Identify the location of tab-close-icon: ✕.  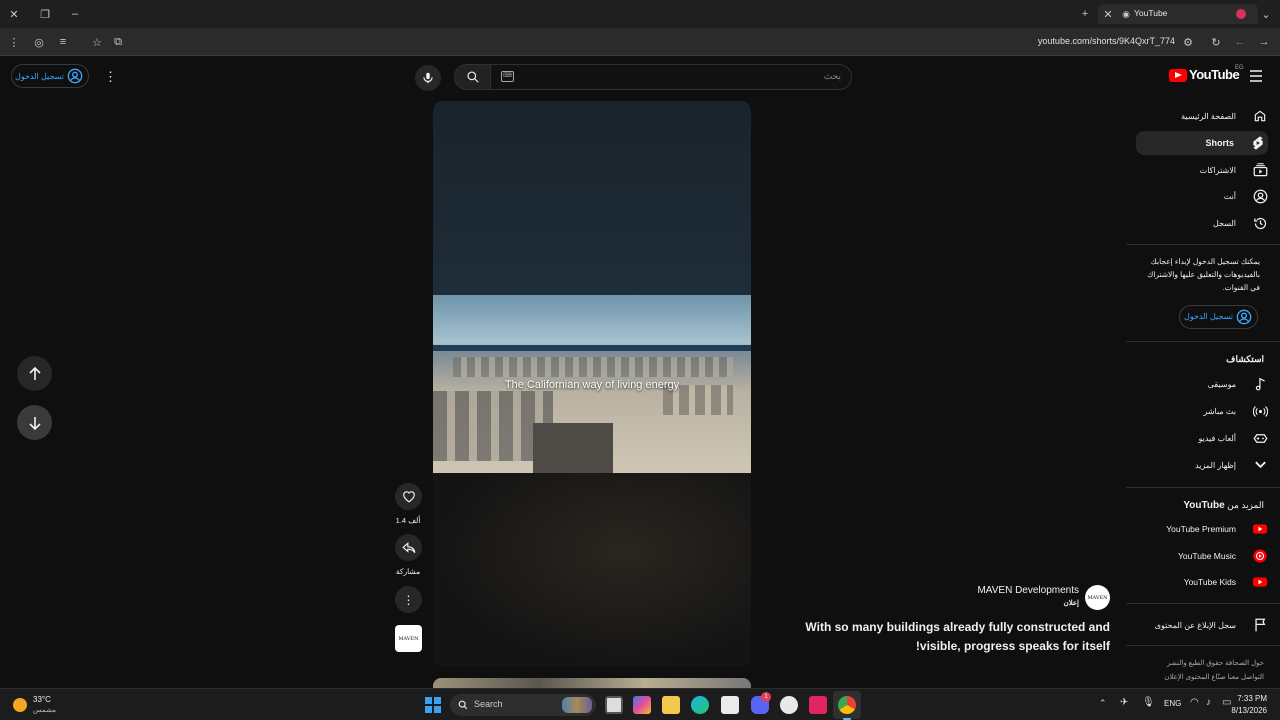
(1108, 14).